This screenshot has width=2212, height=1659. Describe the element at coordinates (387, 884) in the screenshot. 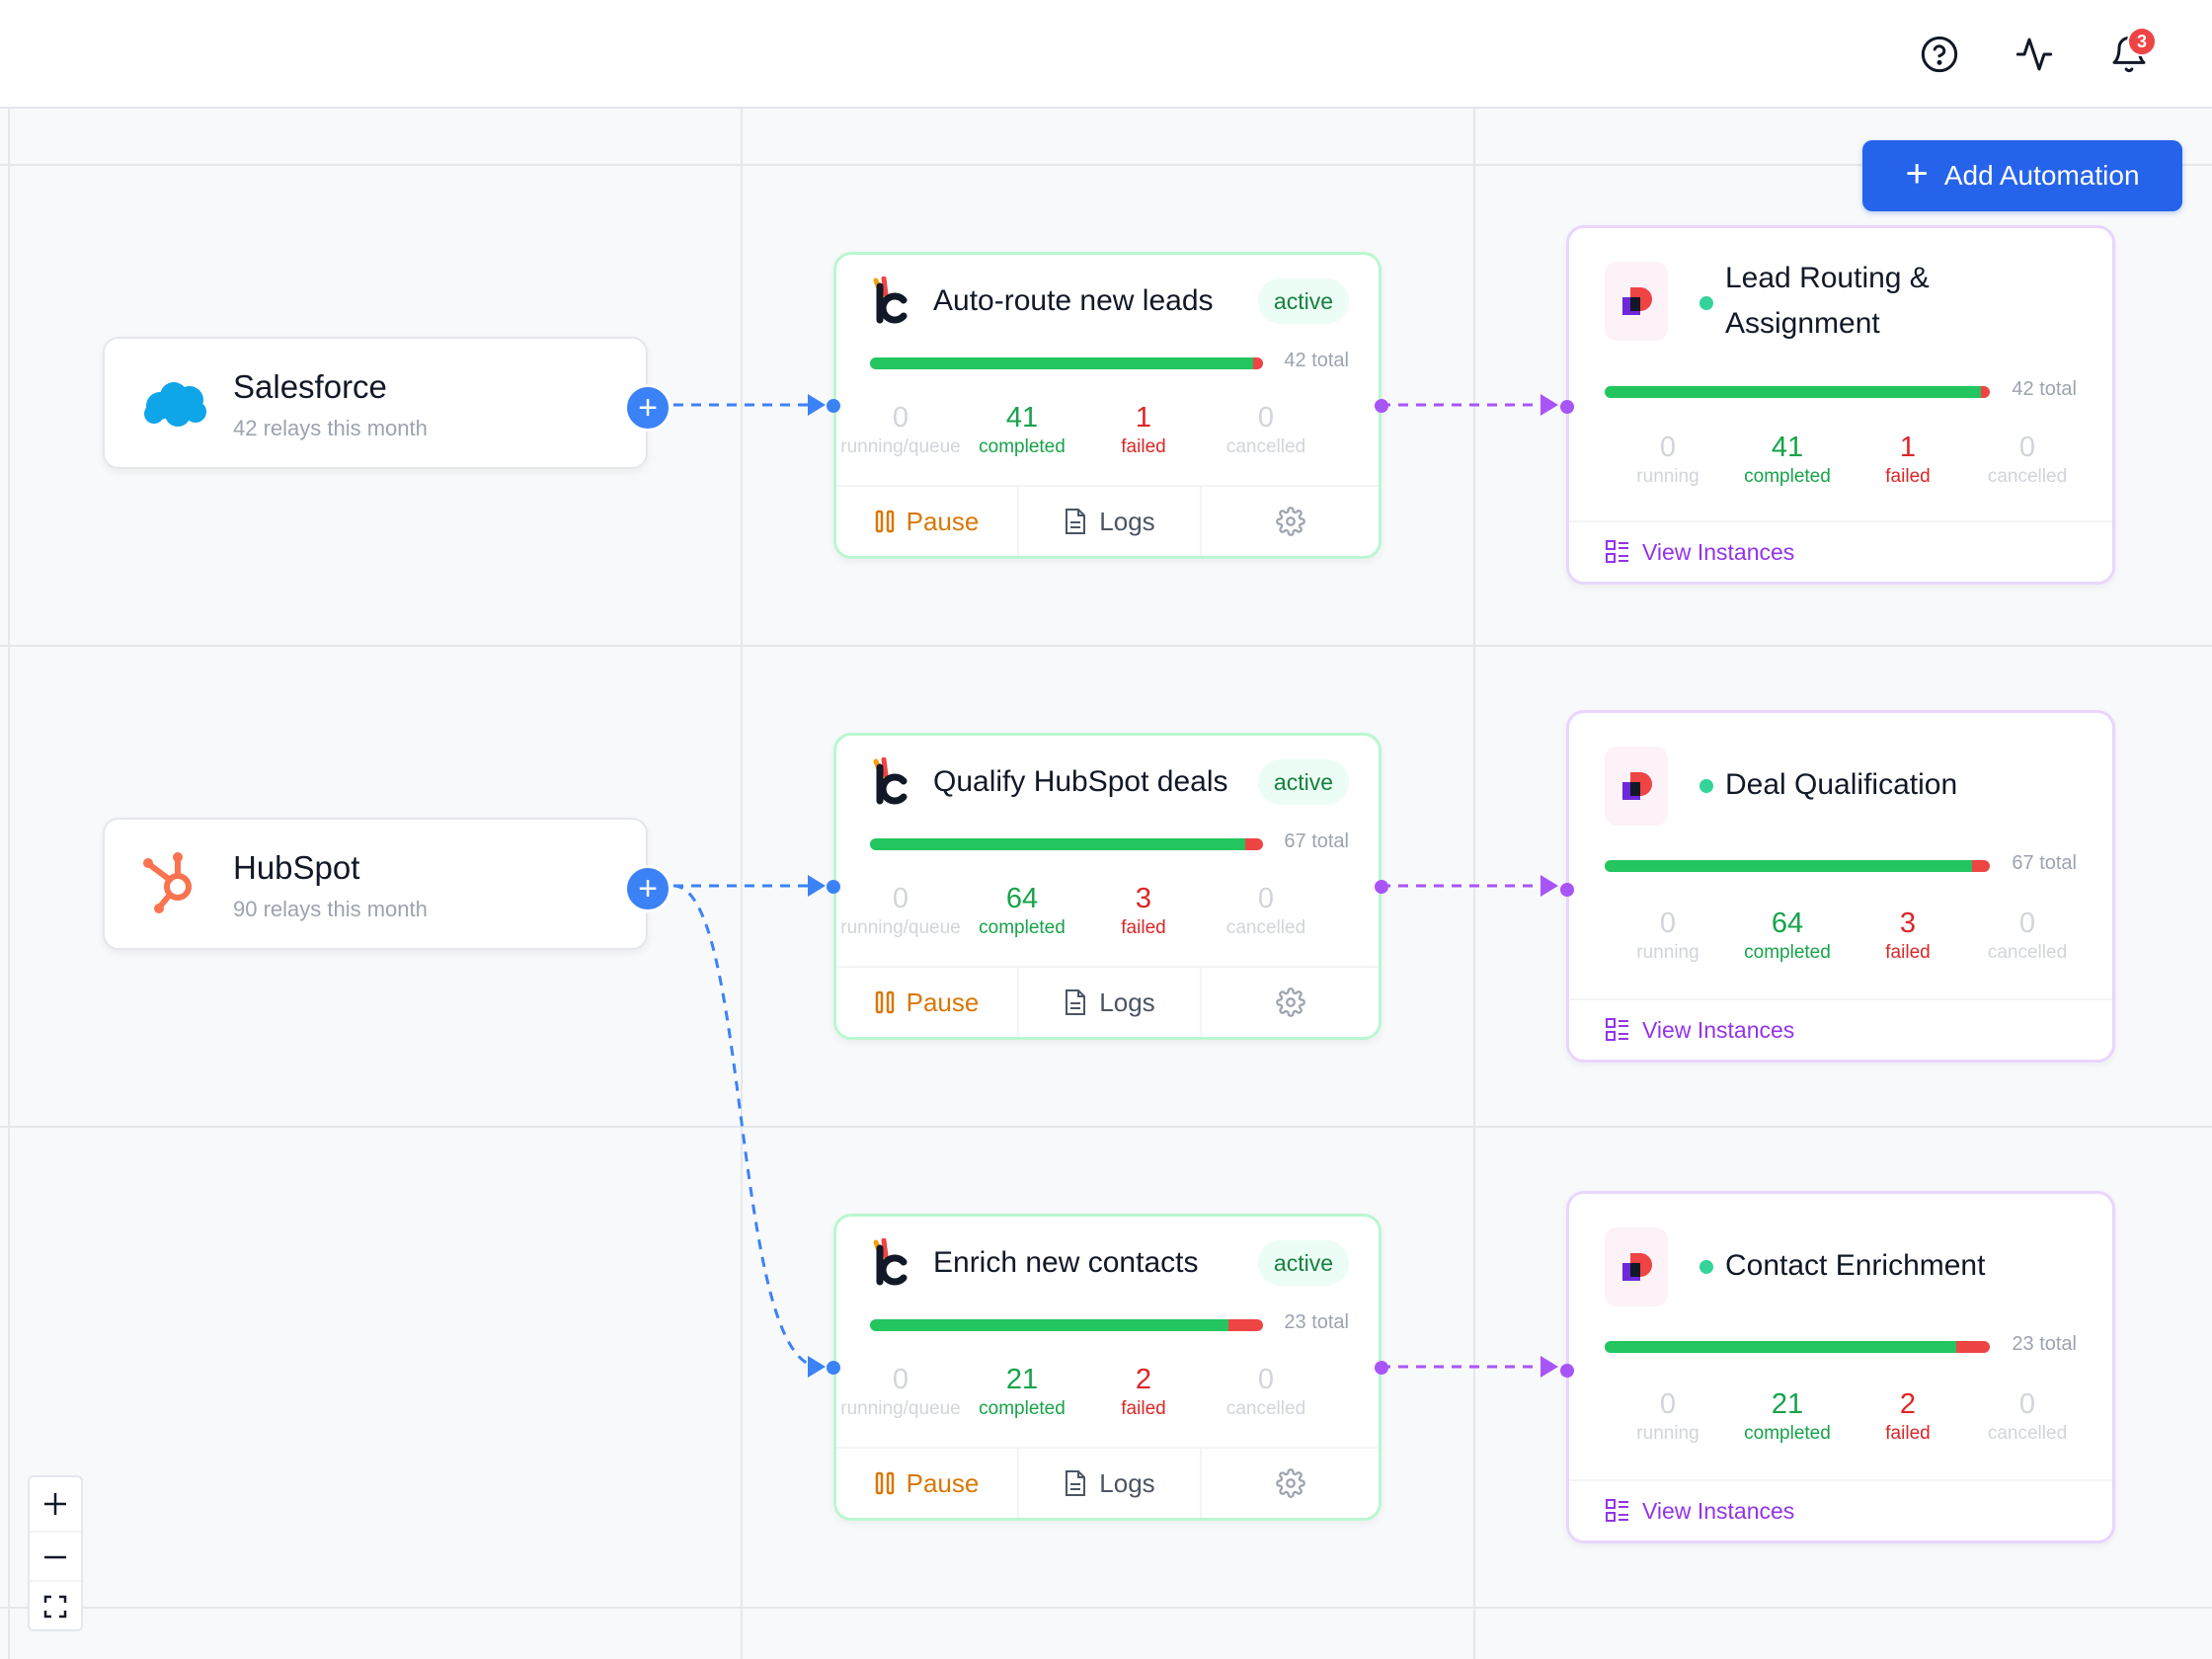

I see `source-node-hubspot: HubSpot 90 relays this month +` at that location.